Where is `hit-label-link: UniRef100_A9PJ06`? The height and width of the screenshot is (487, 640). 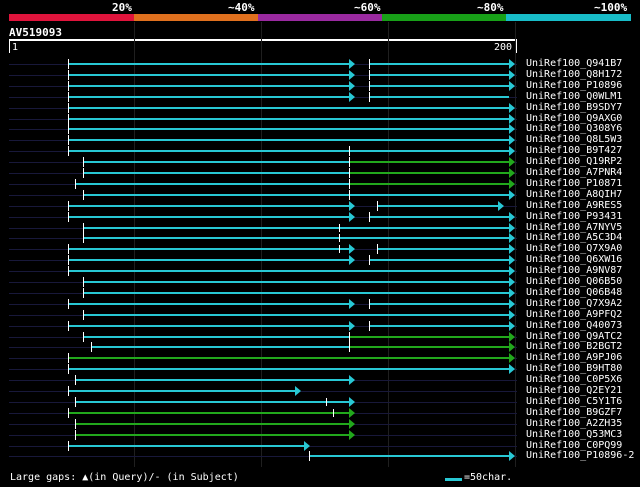
hit-label-link: UniRef100_A9PJ06 is located at coordinates (574, 357).